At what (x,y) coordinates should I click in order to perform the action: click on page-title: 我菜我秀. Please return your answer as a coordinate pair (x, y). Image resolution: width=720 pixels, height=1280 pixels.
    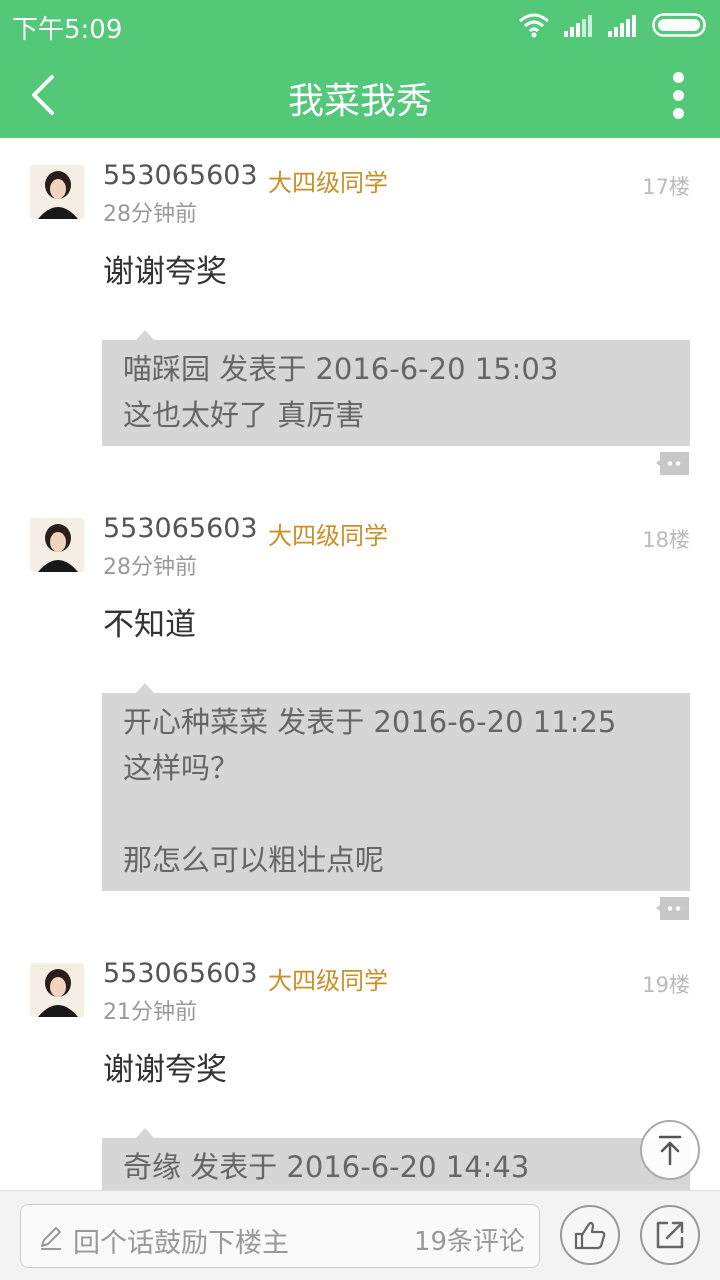
    Looking at the image, I should click on (359, 101).